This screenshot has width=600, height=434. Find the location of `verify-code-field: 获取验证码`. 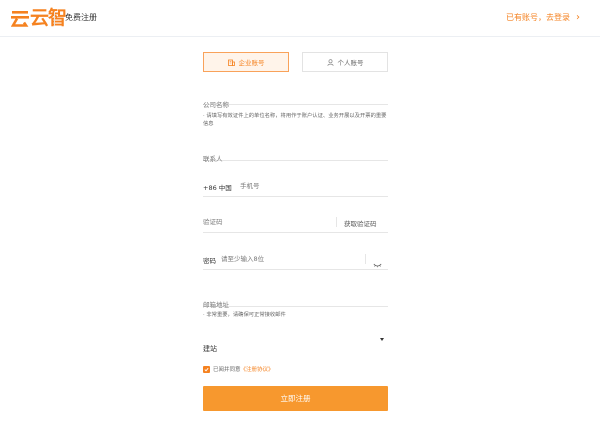

verify-code-field: 获取验证码 is located at coordinates (295, 225).